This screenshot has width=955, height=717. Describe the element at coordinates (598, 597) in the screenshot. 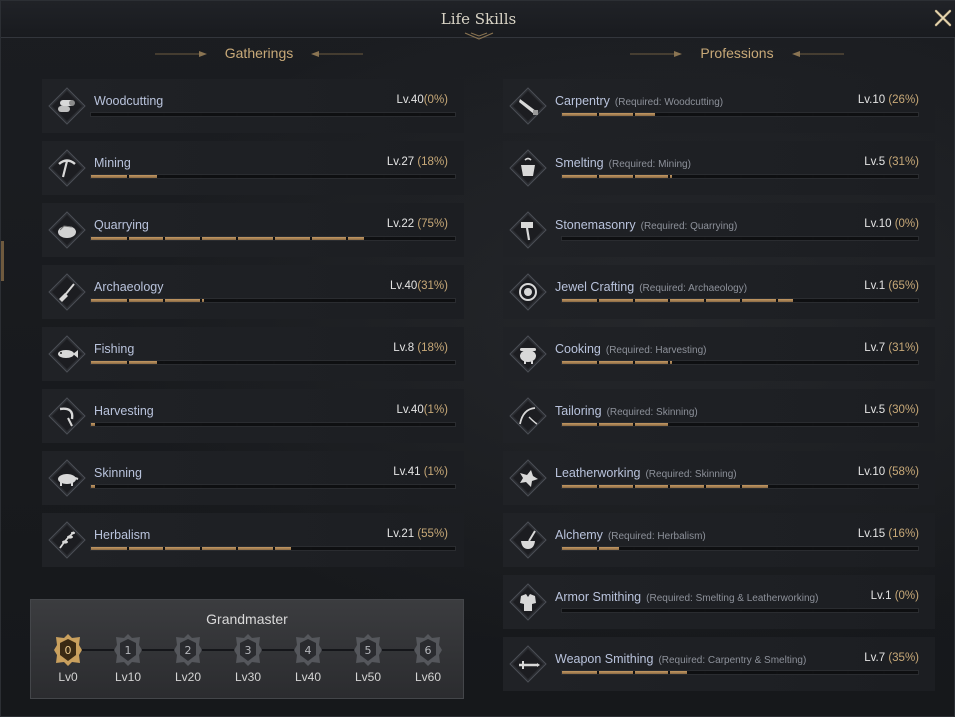

I see `skill-name-label: Armor Smithing` at that location.